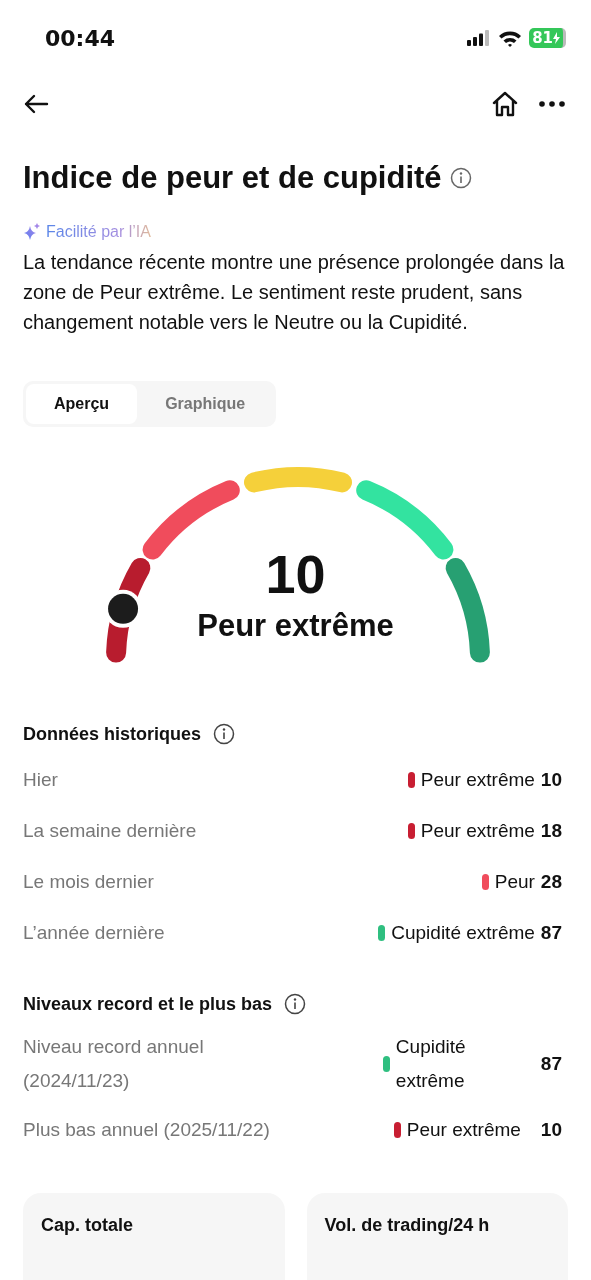 This screenshot has height=1280, width=591. What do you see at coordinates (154, 1236) in the screenshot?
I see `stat-card: Cap. totale` at bounding box center [154, 1236].